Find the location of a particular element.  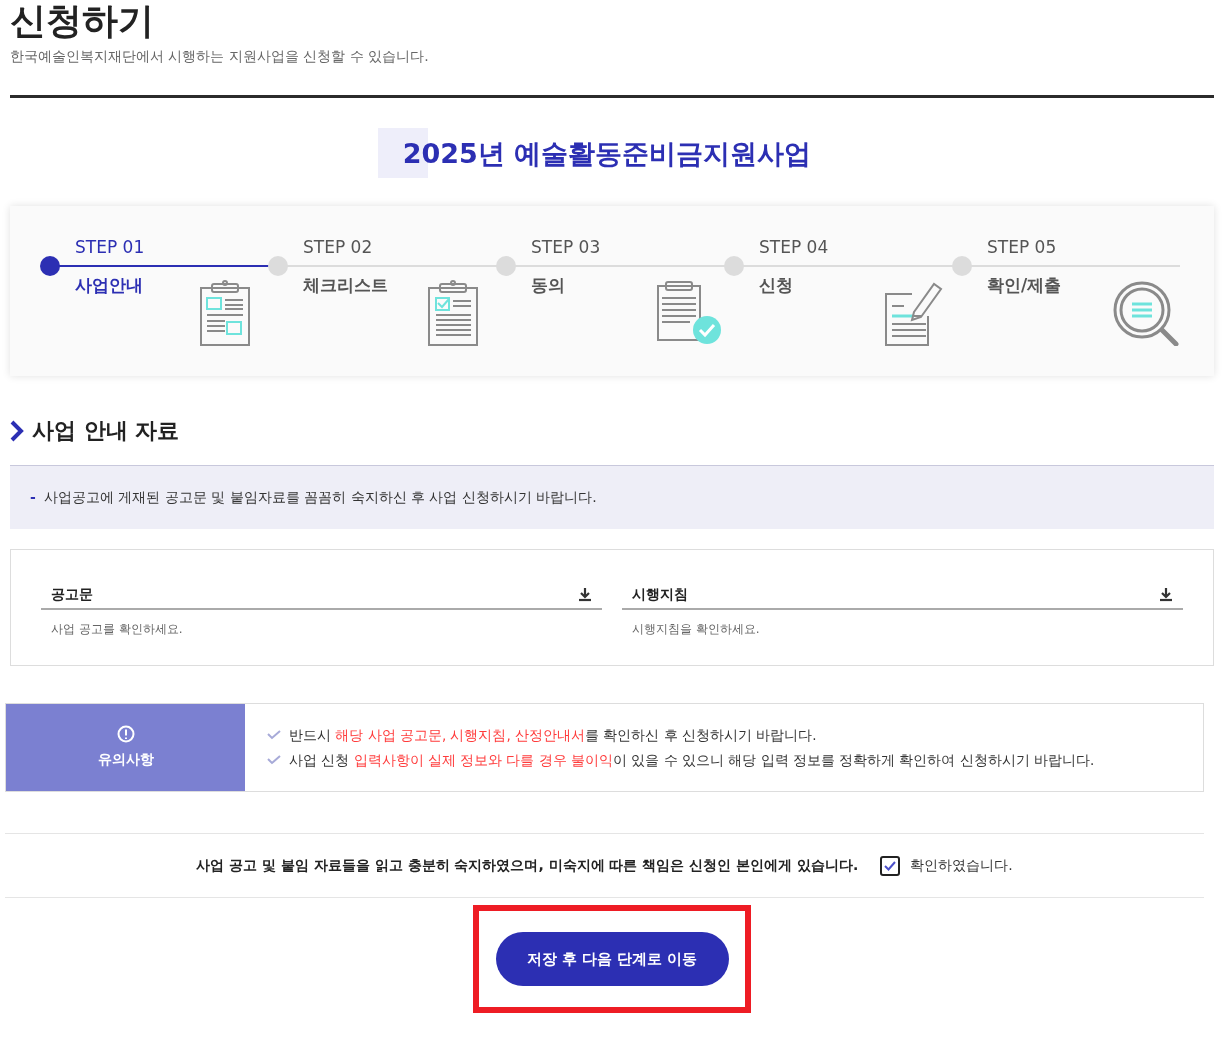

clipboard-icon is located at coordinates (225, 313).